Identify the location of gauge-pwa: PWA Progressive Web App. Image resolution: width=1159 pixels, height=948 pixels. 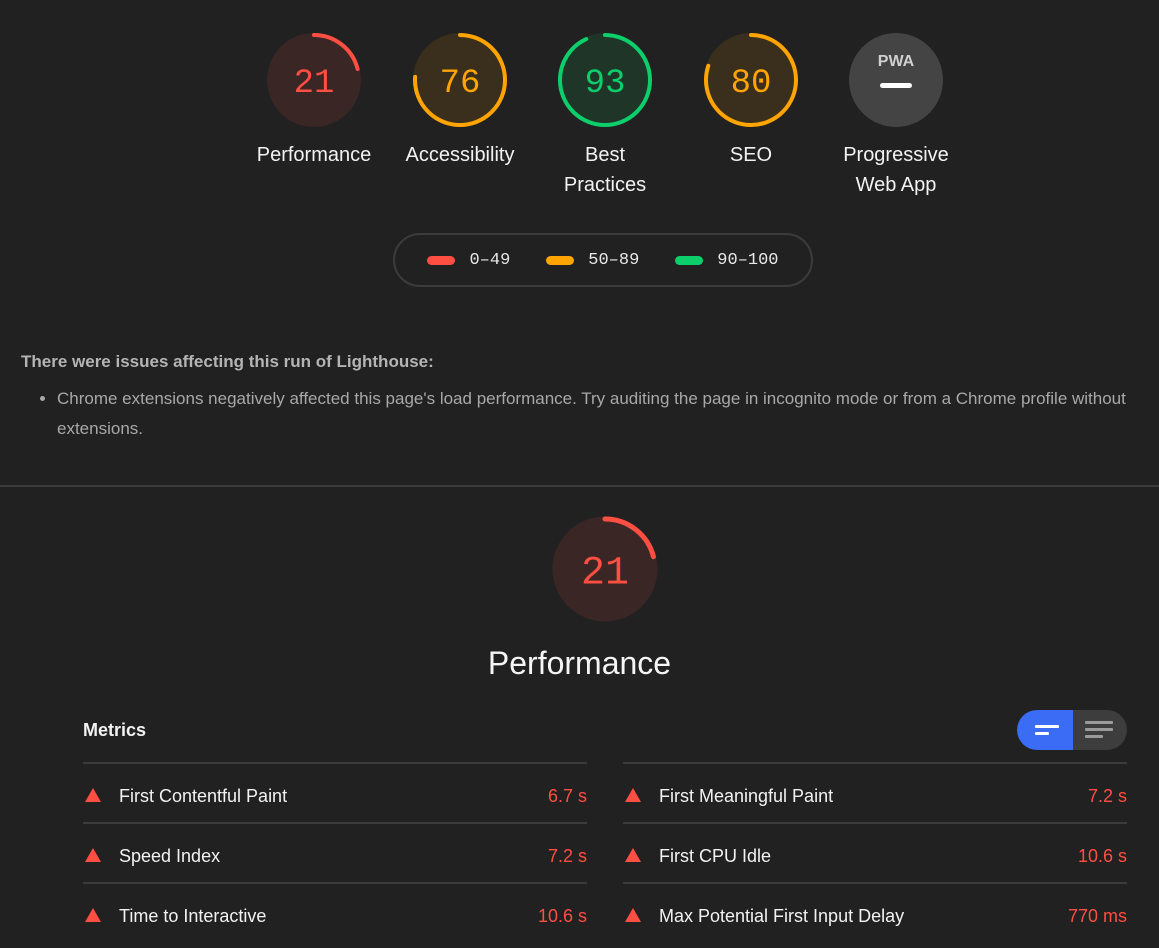
(896, 115).